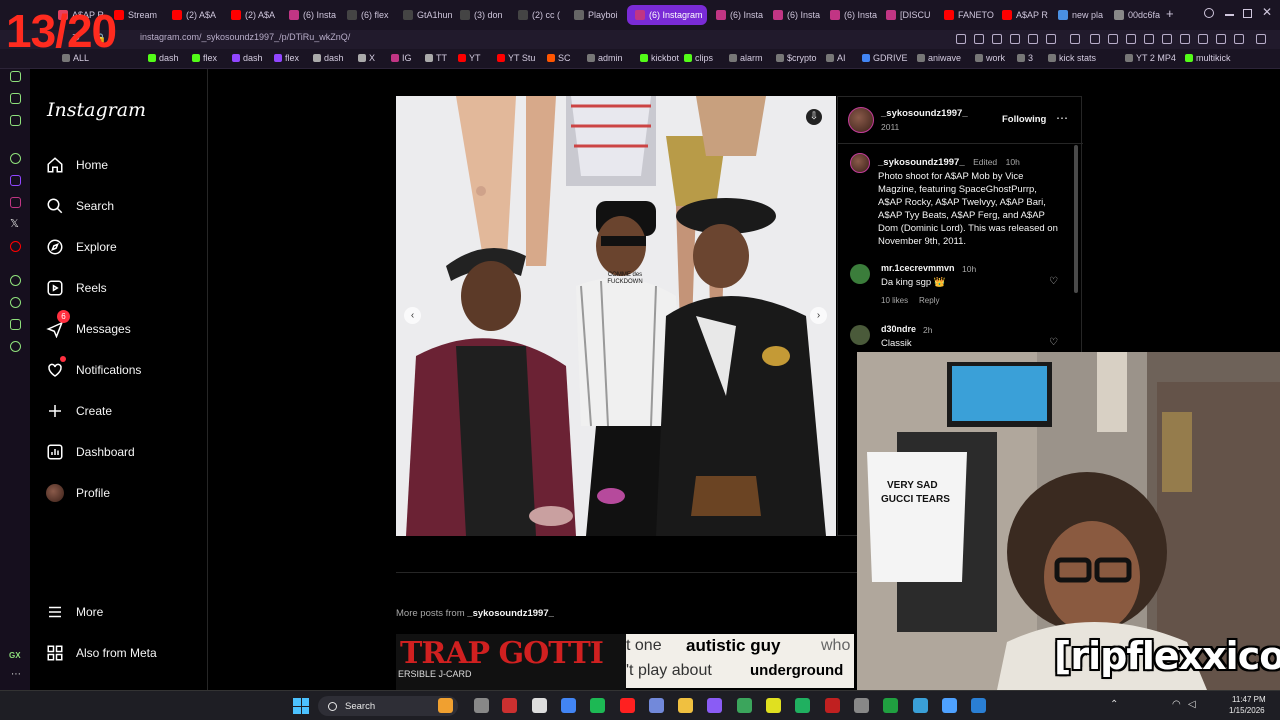  What do you see at coordinates (15, 346) in the screenshot?
I see `gear-icon` at bounding box center [15, 346].